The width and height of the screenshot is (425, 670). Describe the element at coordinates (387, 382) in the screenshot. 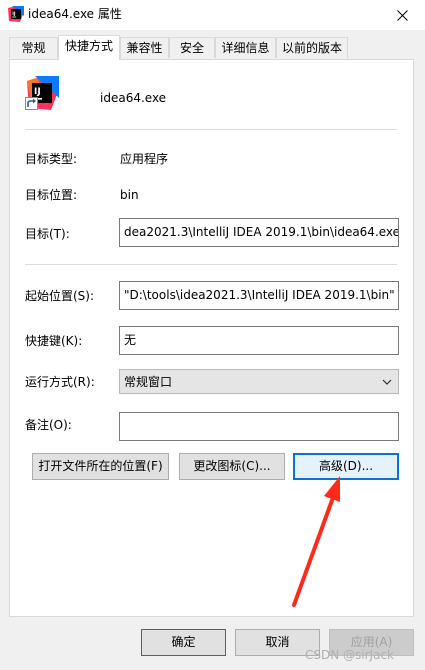

I see `chevron-down-icon` at that location.